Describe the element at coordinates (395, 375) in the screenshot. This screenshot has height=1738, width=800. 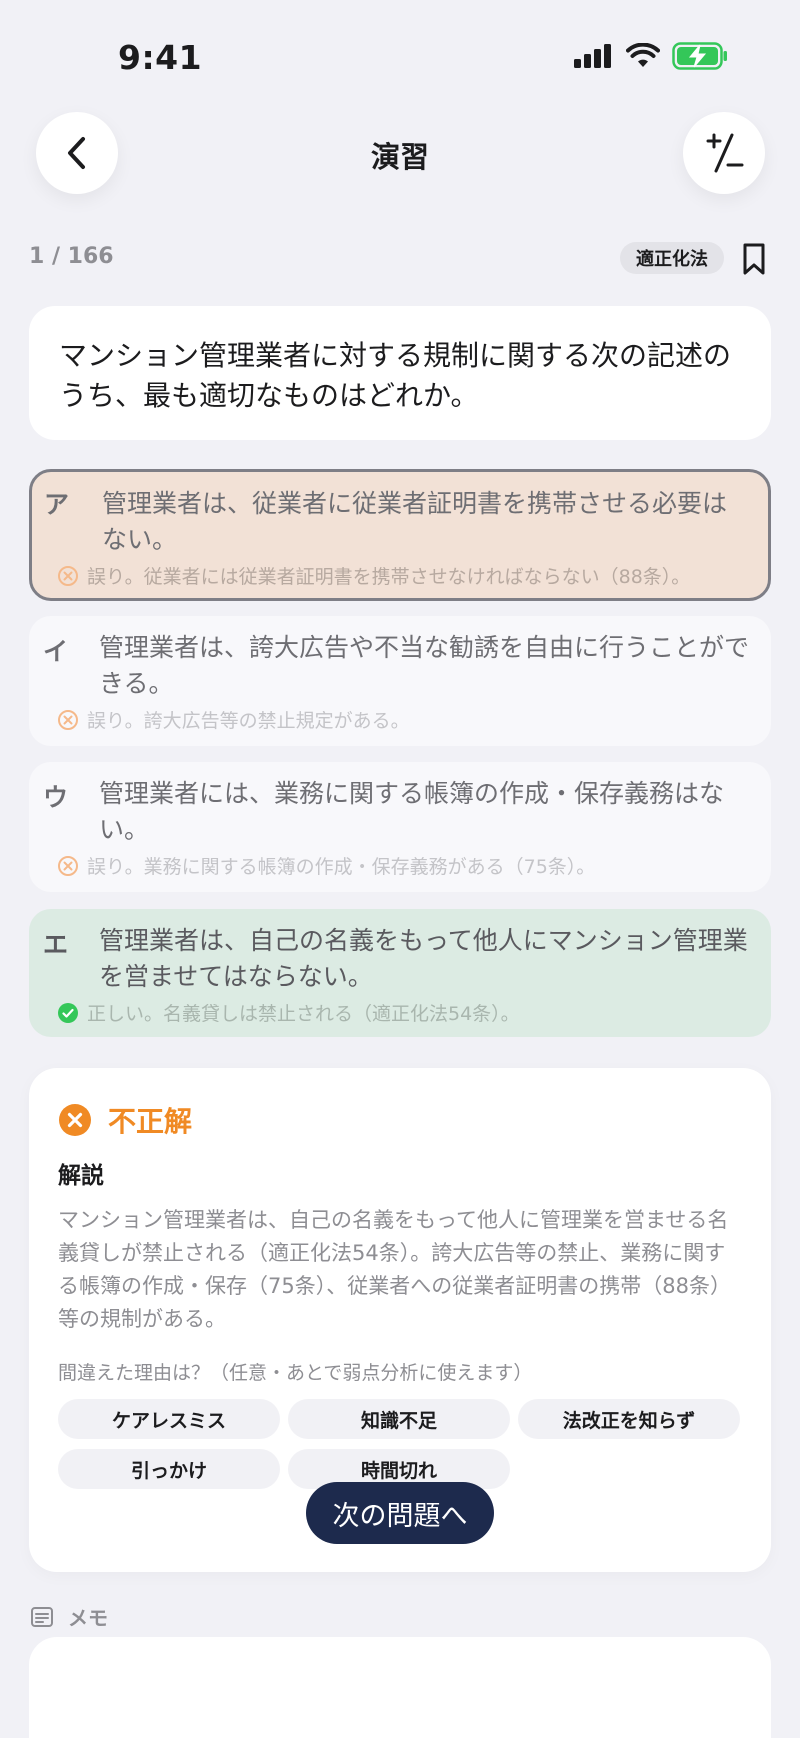
I see `question-text: マンション管理業者に対する規制に関する次の記述のうち、最も適切なものはどれか。` at that location.